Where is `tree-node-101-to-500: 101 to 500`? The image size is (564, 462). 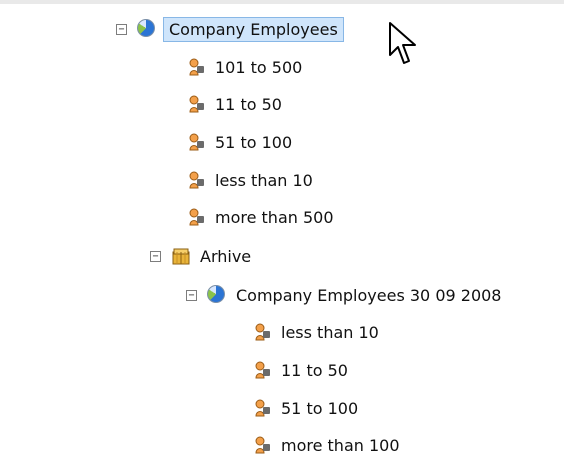 tree-node-101-to-500: 101 to 500 is located at coordinates (245, 67).